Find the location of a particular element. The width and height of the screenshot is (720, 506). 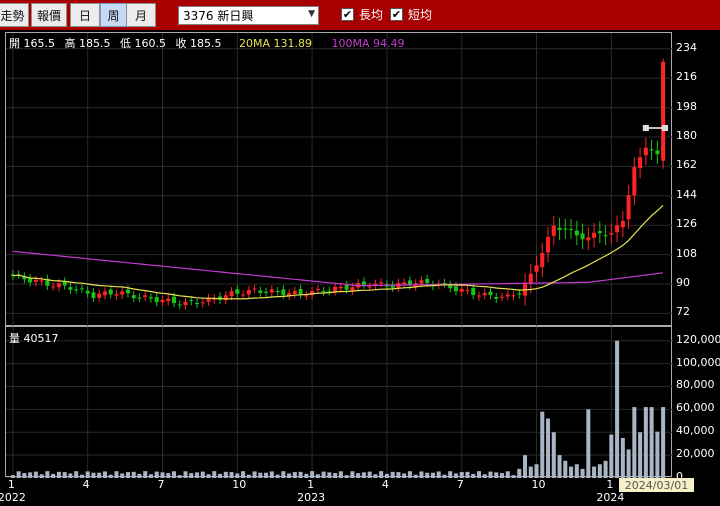

stock-select: 3376 新日興 ▼ is located at coordinates (248, 15).